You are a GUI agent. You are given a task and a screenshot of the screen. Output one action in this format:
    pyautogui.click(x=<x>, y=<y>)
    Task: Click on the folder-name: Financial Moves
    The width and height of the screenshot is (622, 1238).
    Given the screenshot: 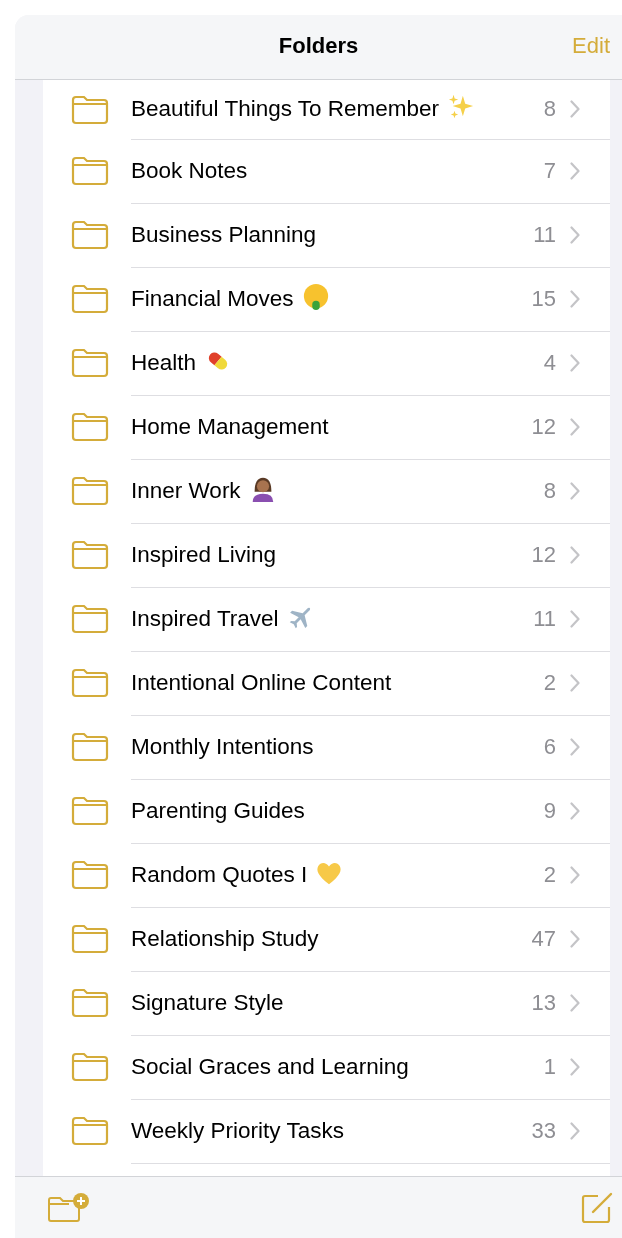 What is the action you would take?
    pyautogui.click(x=212, y=298)
    